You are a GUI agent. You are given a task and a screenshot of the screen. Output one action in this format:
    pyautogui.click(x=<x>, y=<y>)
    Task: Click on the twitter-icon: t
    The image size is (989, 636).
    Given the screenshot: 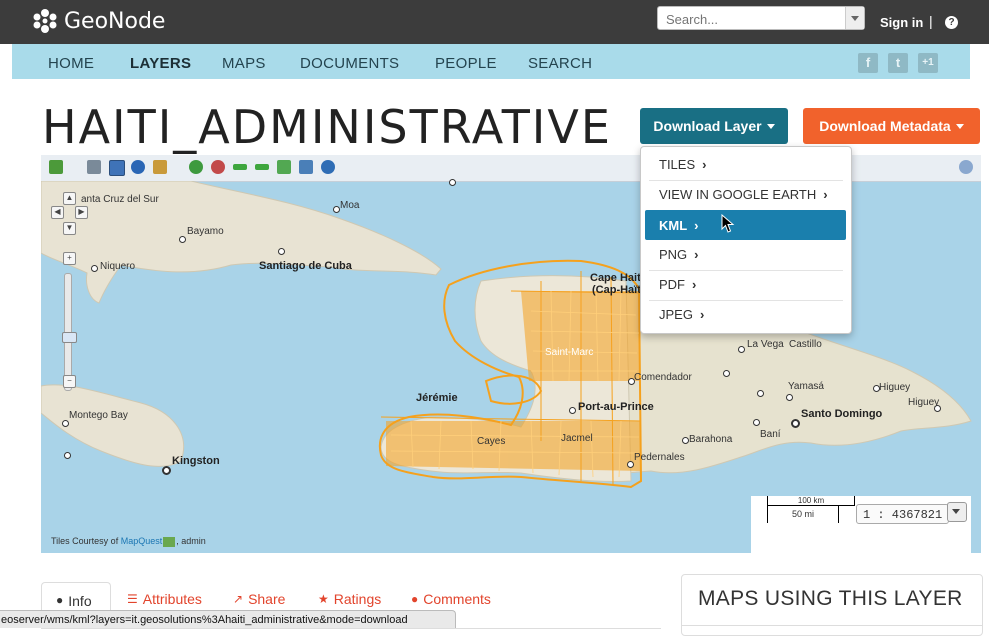 What is the action you would take?
    pyautogui.click(x=898, y=63)
    